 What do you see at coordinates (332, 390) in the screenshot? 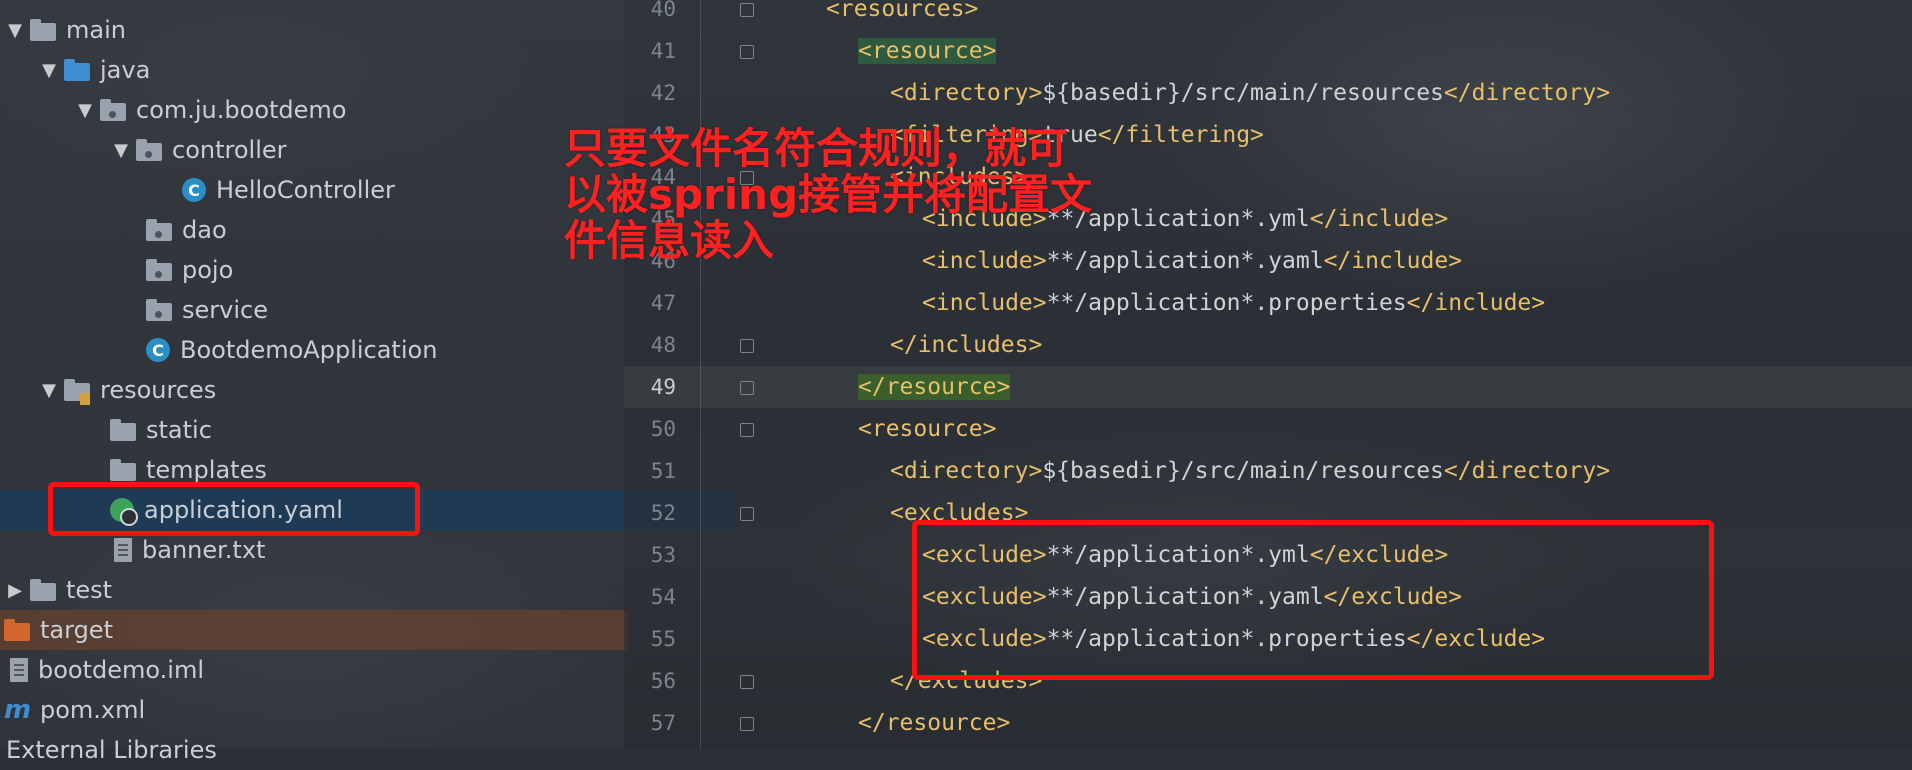
I see `tree-item-resources: ▼ resources` at bounding box center [332, 390].